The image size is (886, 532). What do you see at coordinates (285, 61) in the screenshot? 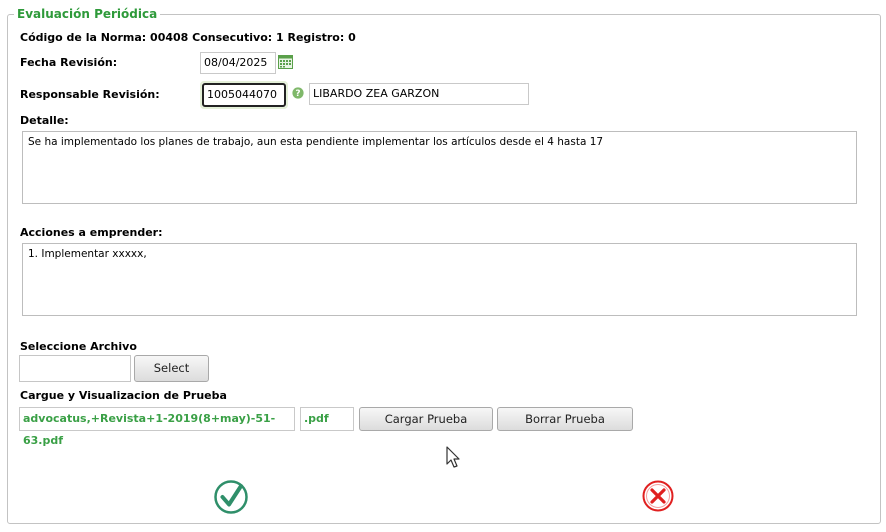
I see `calendar-icon` at bounding box center [285, 61].